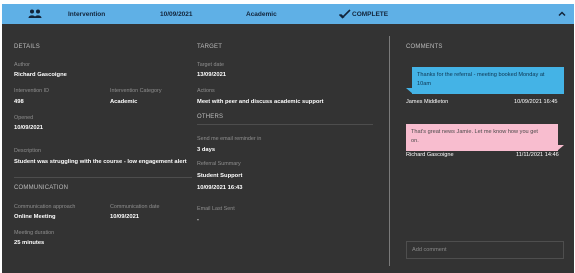 The image size is (575, 273). I want to click on comment-timestamp: 10/09/2021 16:45, so click(536, 102).